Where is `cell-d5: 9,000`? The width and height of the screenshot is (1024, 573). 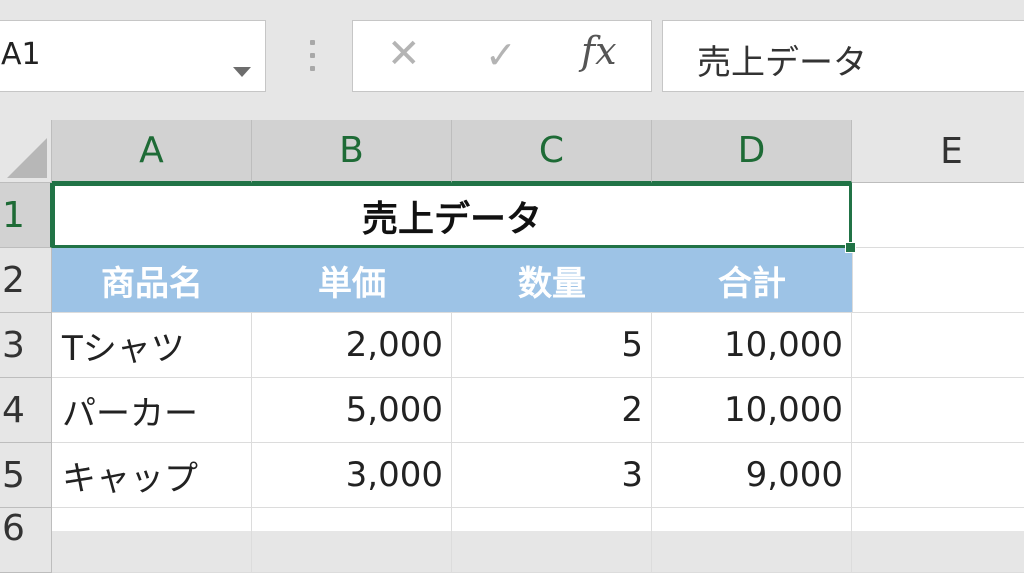 cell-d5: 9,000 is located at coordinates (752, 475).